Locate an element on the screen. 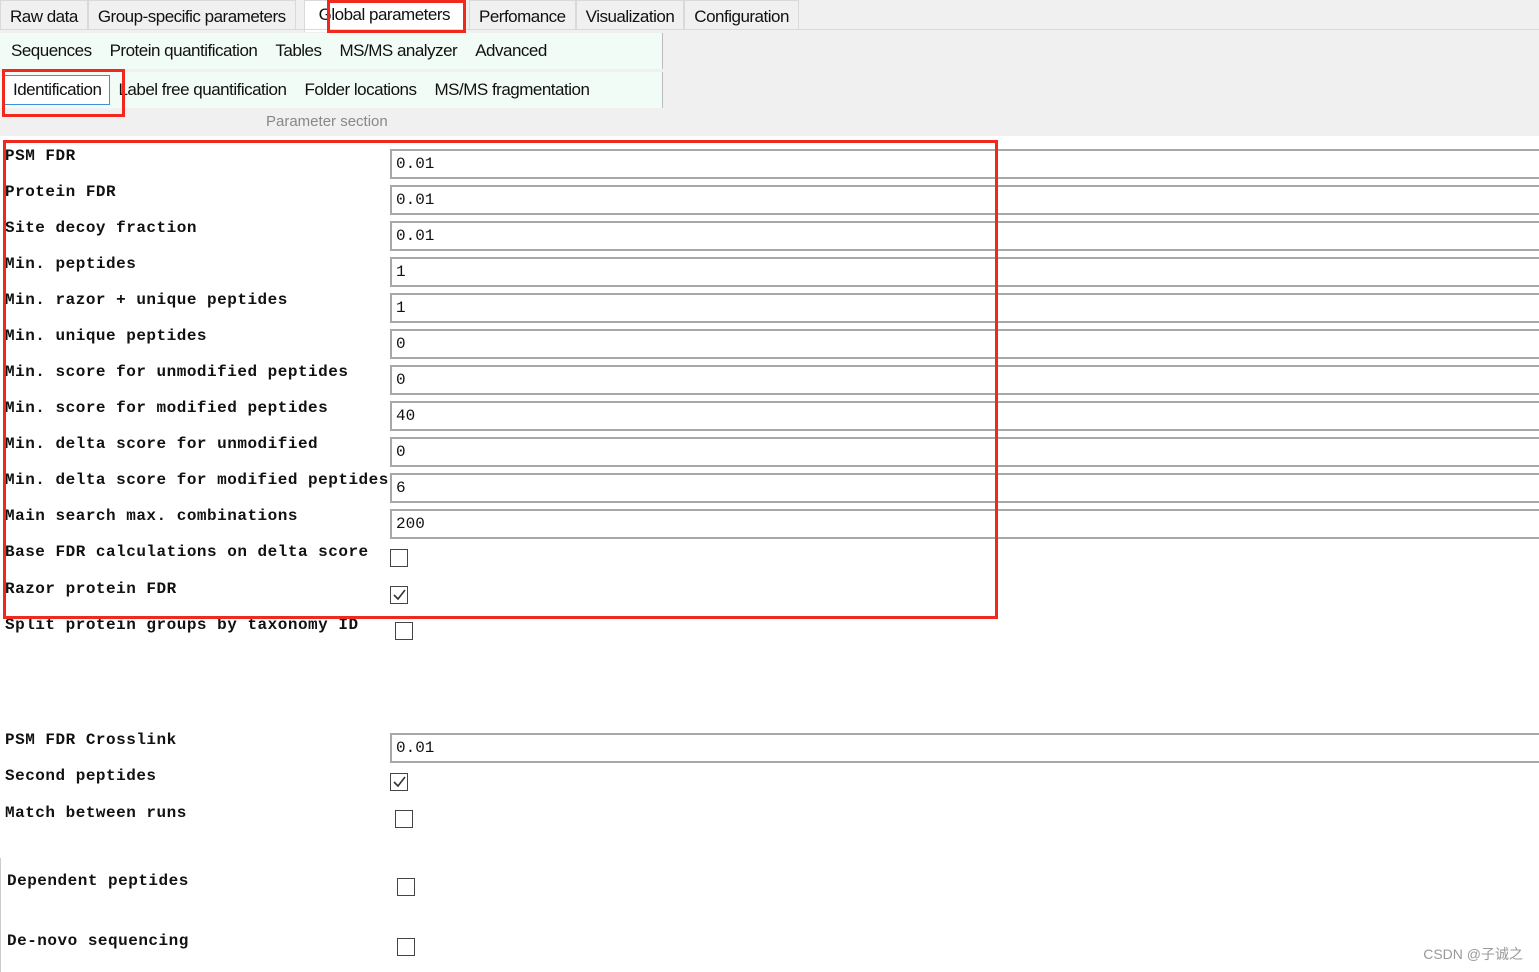 This screenshot has height=972, width=1539. main-search-max-combinations-input: 200 is located at coordinates (964, 524).